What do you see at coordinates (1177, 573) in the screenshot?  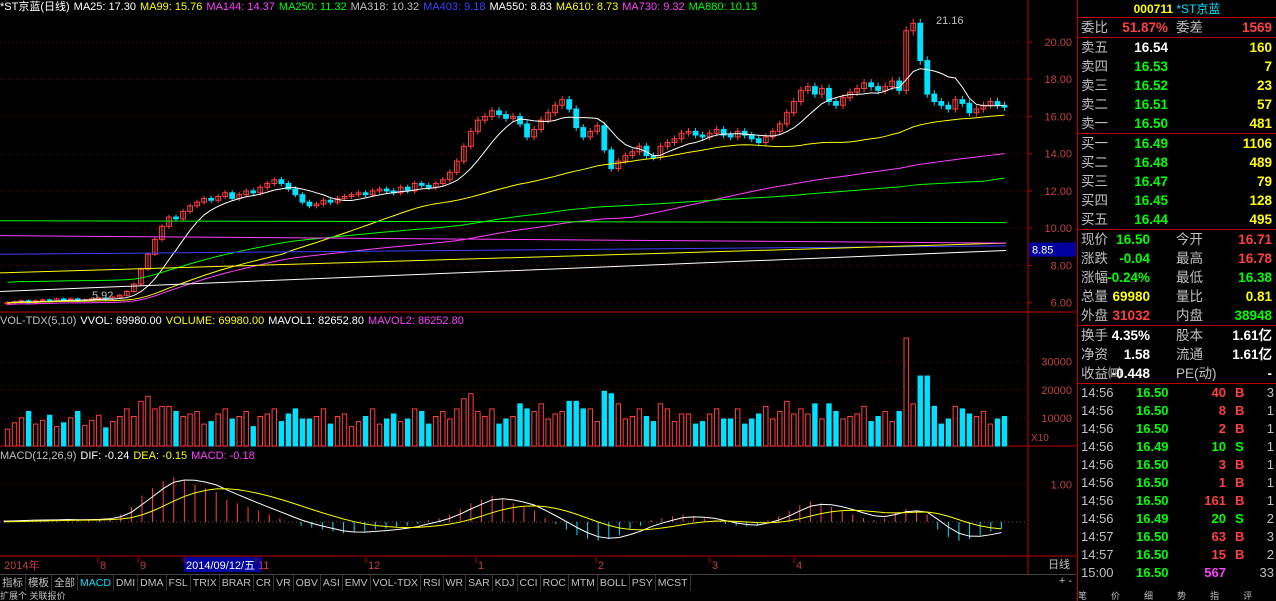 I see `tick-row: 15:00 16.50 567 33` at bounding box center [1177, 573].